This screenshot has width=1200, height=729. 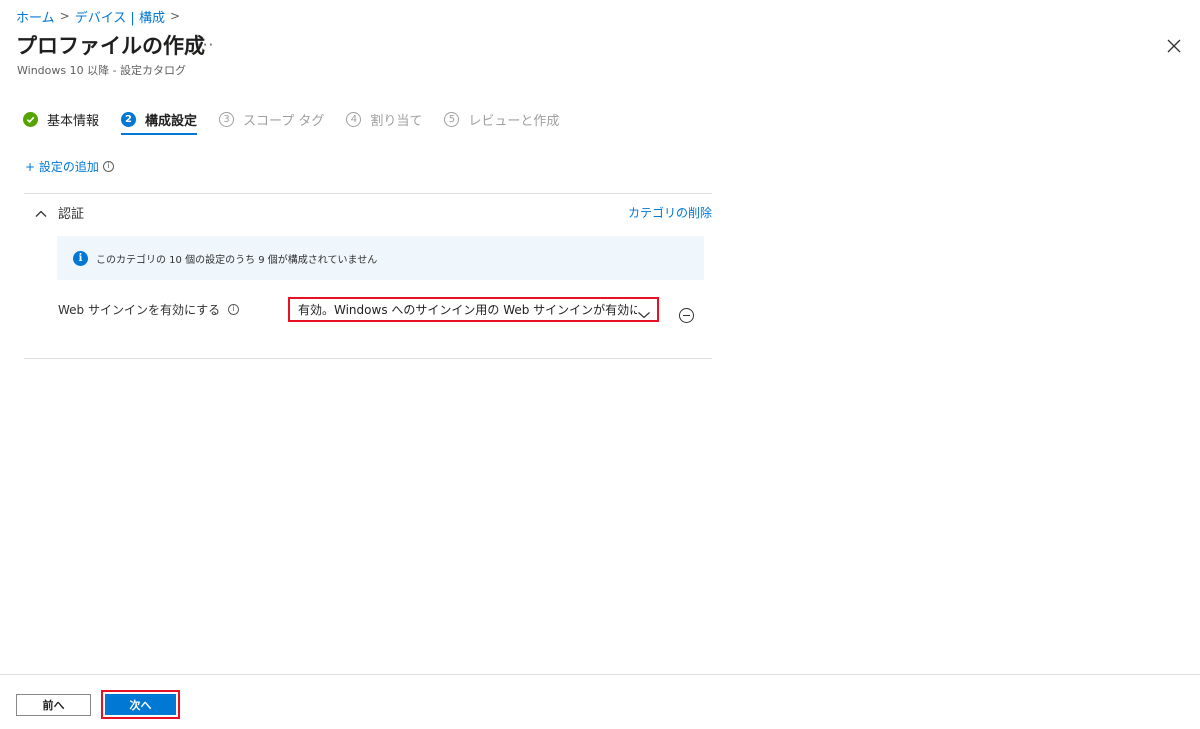 What do you see at coordinates (35, 16) in the screenshot?
I see `breadcrumb-home-link: ホーム` at bounding box center [35, 16].